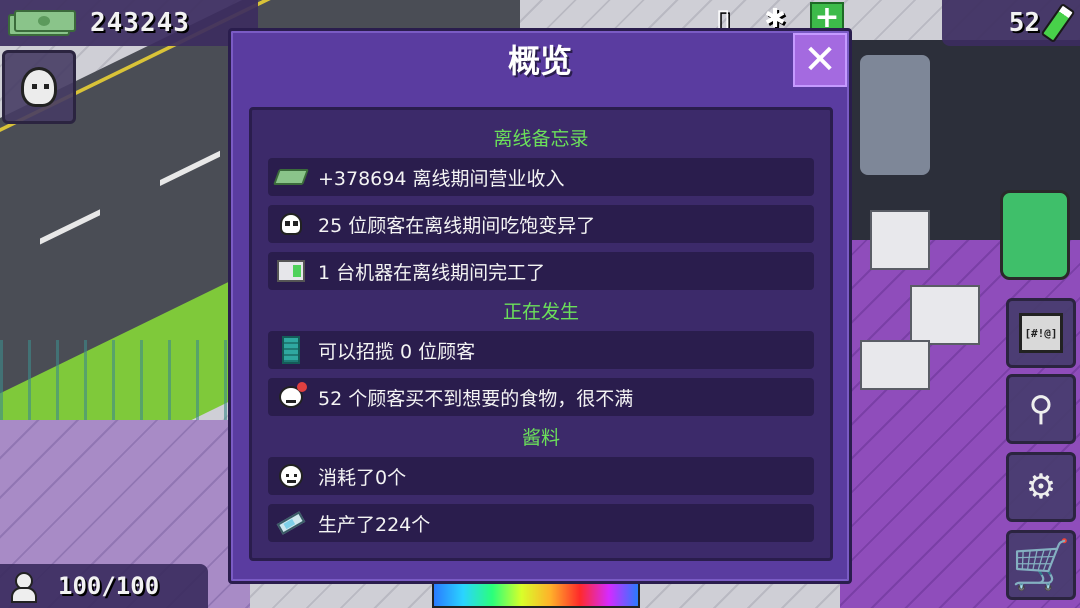 Image resolution: width=1080 pixels, height=608 pixels. I want to click on gift-icon: [#!@], so click(1041, 333).